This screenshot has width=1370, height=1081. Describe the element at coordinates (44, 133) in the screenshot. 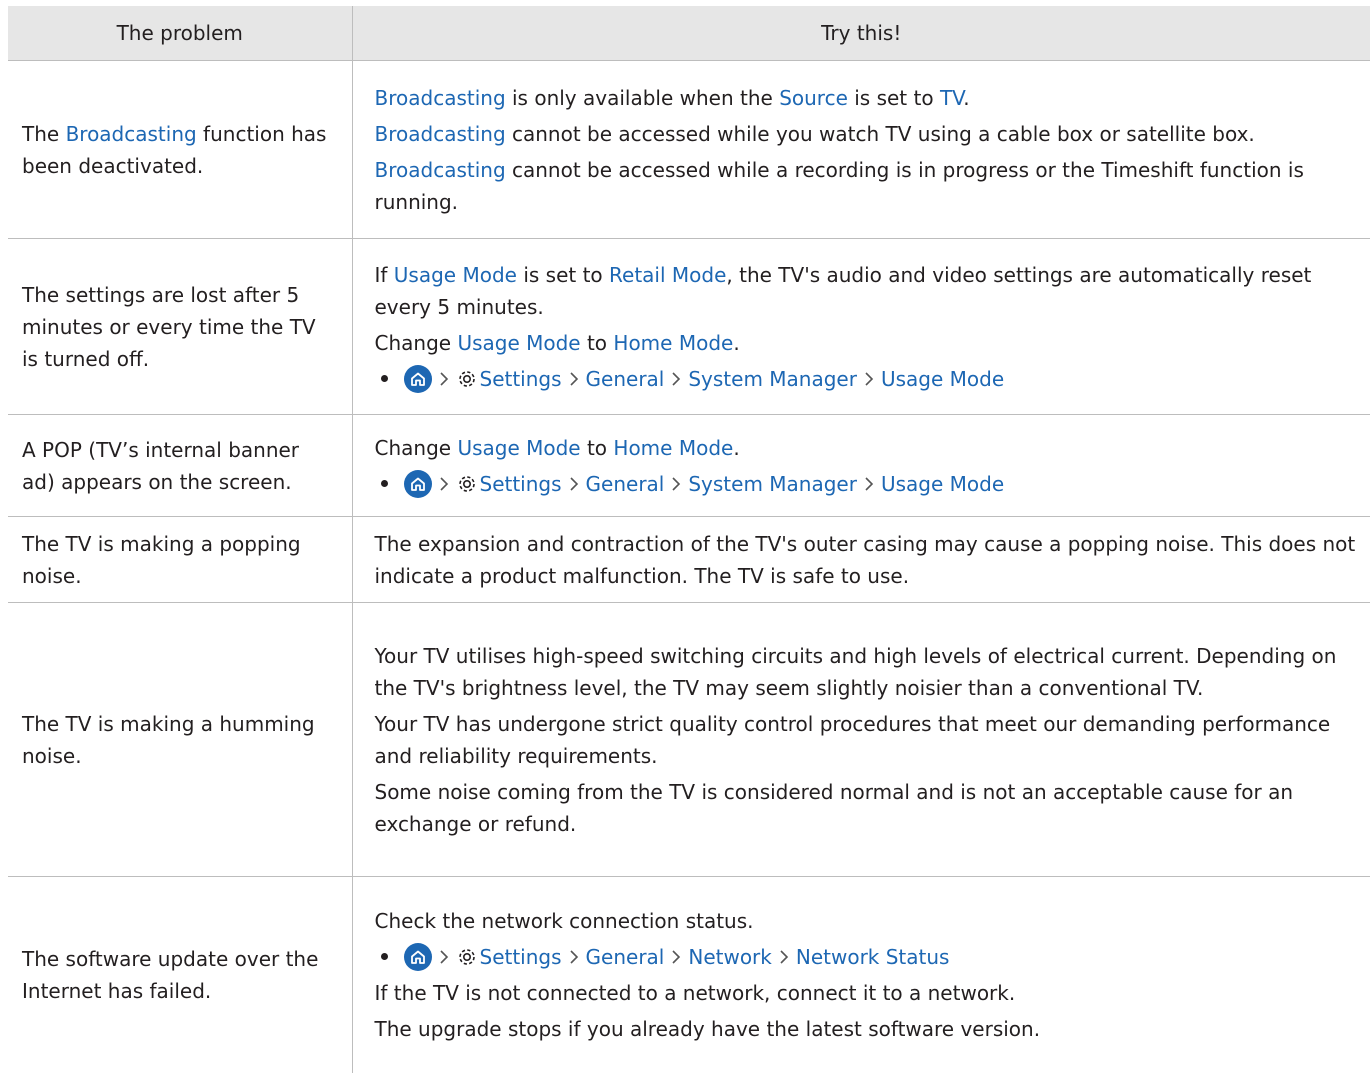

I see `problem-text: The` at that location.